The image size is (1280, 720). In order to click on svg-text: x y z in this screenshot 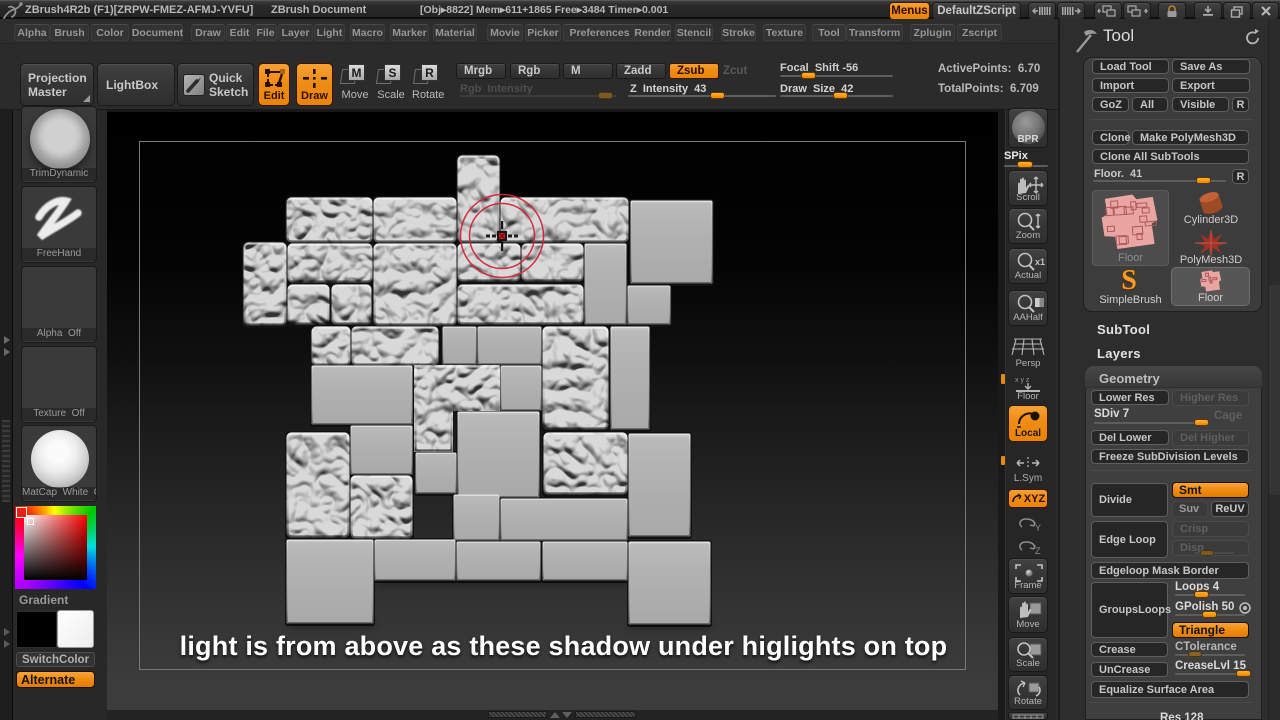, I will do `click(1022, 380)`.